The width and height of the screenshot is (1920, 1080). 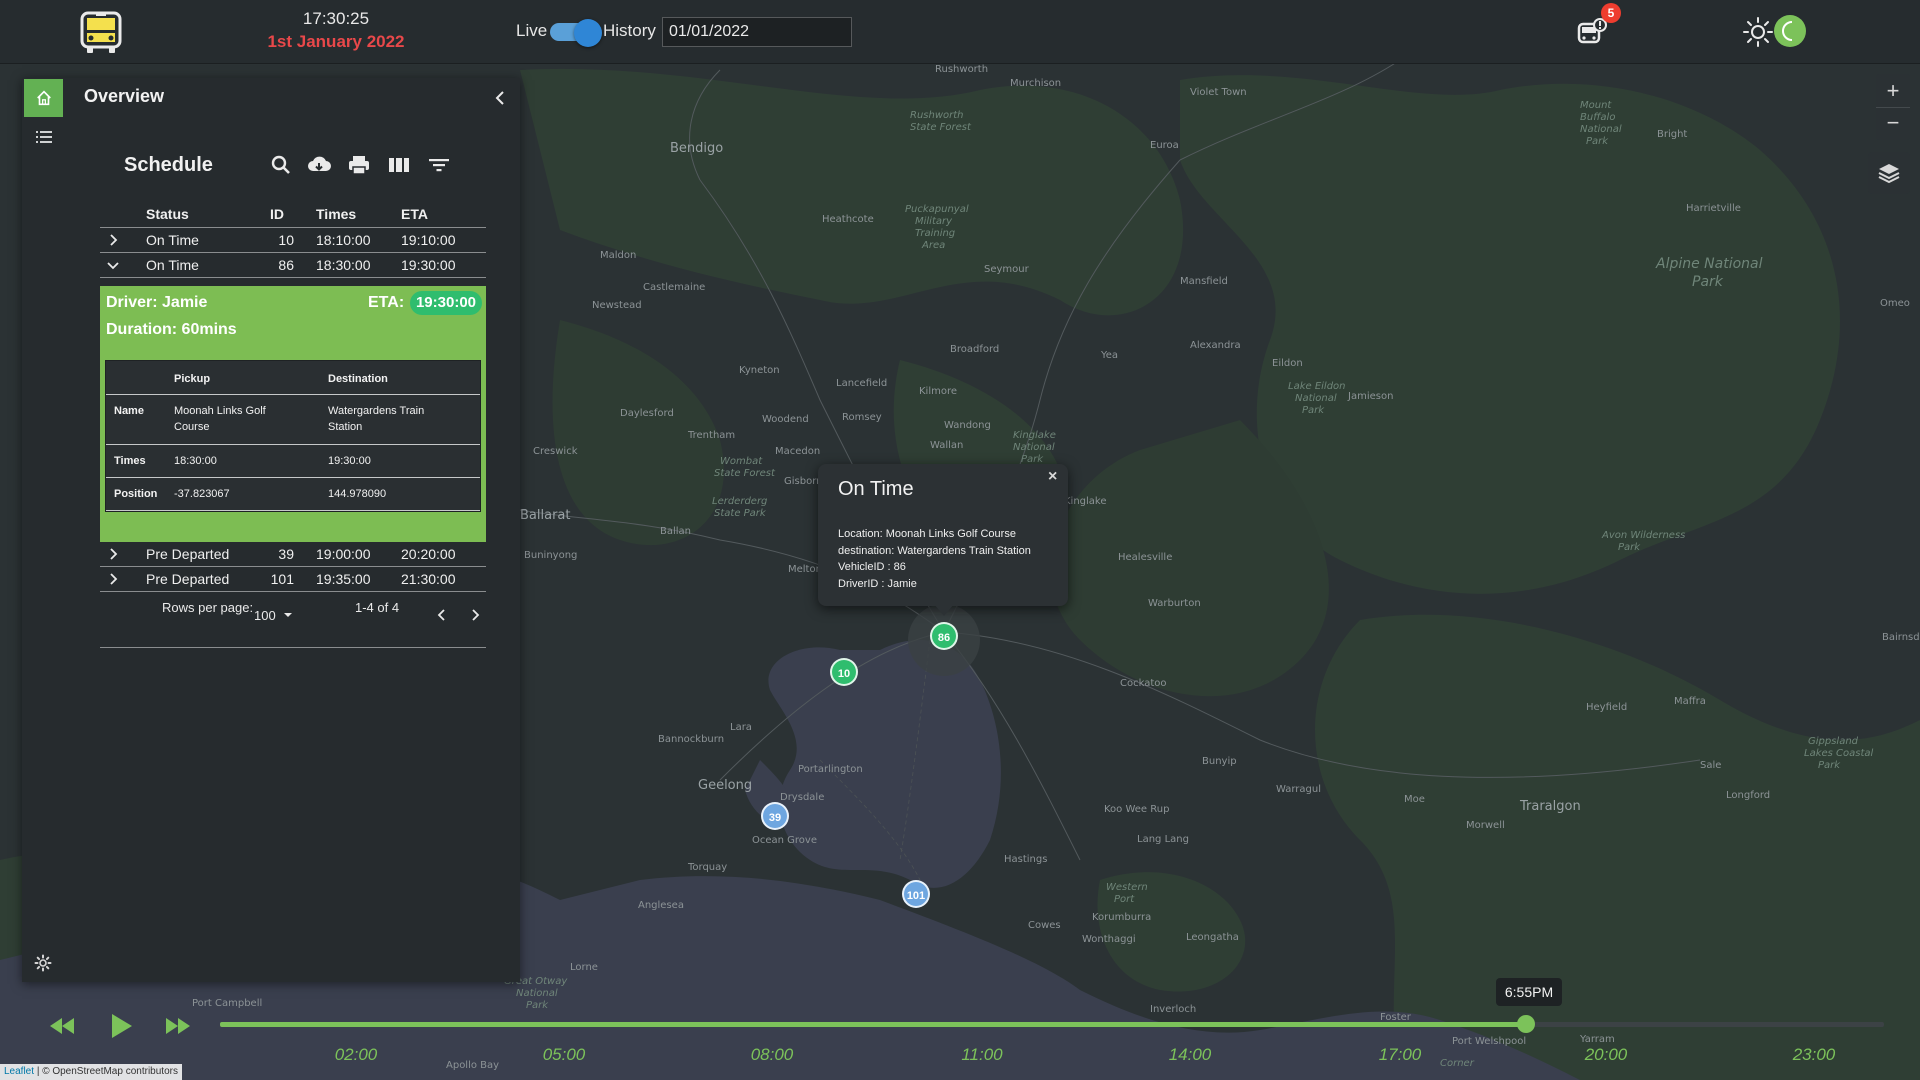 I want to click on timeline-tick-label: 20:00, so click(x=1606, y=1054).